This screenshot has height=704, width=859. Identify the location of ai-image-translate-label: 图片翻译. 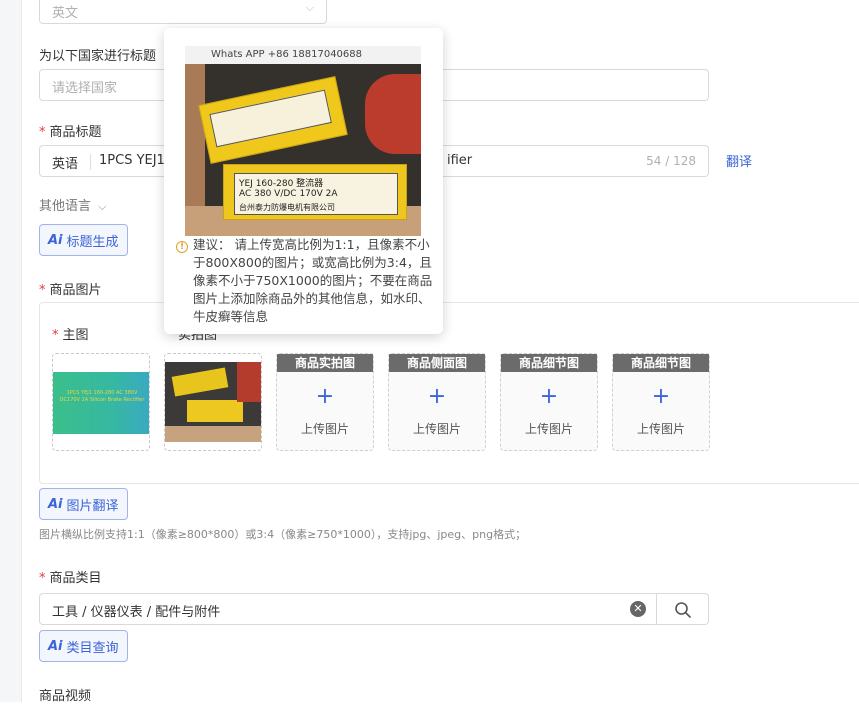
(92, 506).